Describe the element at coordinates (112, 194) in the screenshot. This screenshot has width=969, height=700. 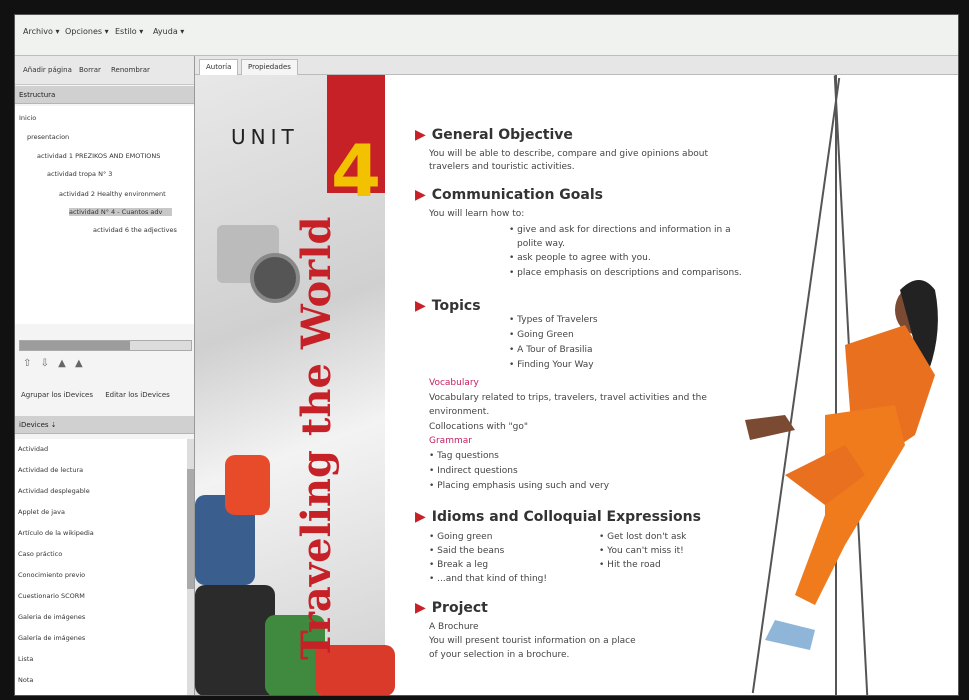
I see `tree-node: actividad 2 Healthy environment` at that location.